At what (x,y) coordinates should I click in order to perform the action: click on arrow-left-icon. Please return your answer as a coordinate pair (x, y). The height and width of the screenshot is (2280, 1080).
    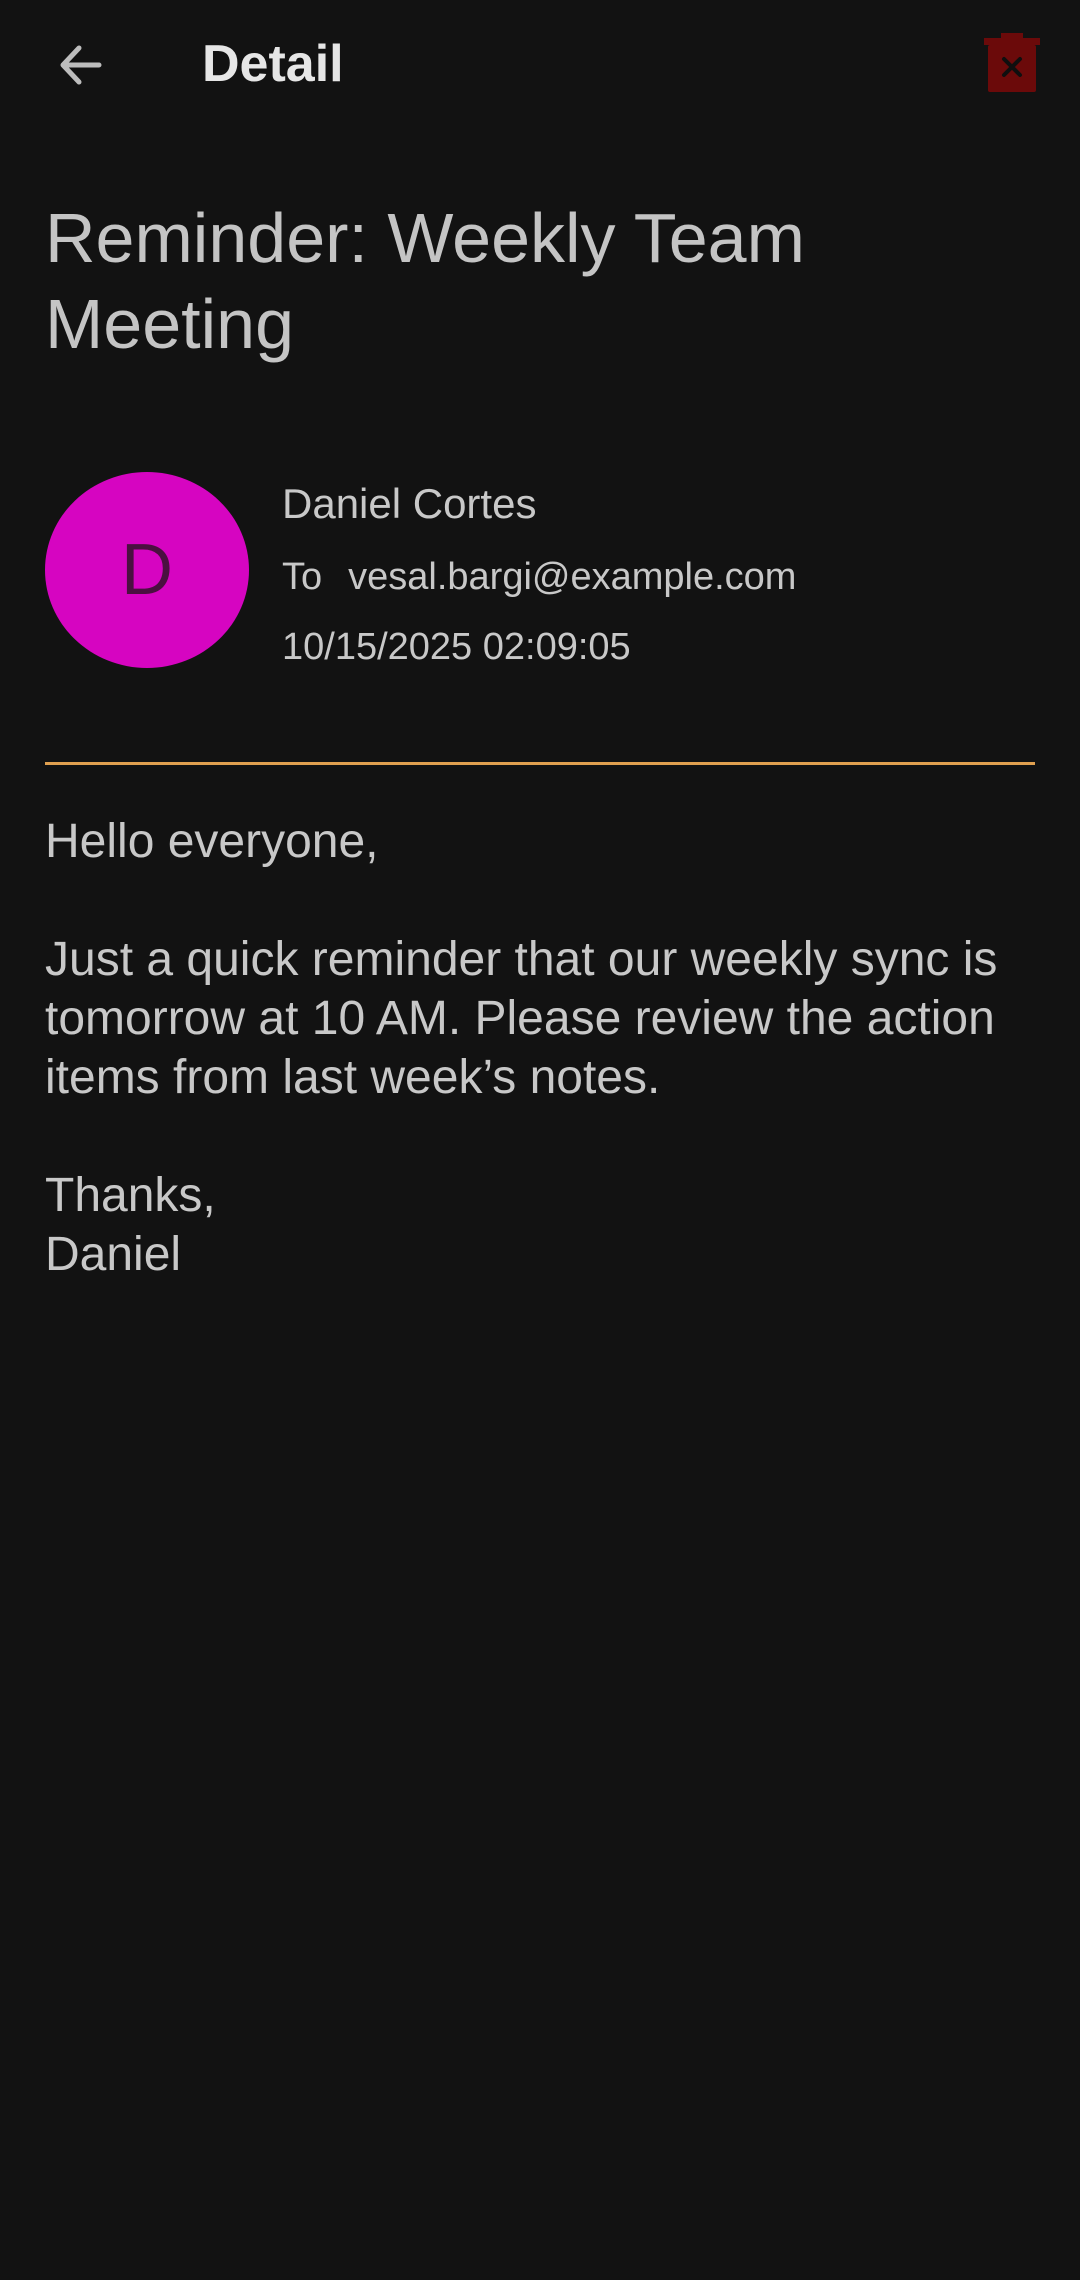
    Looking at the image, I should click on (81, 65).